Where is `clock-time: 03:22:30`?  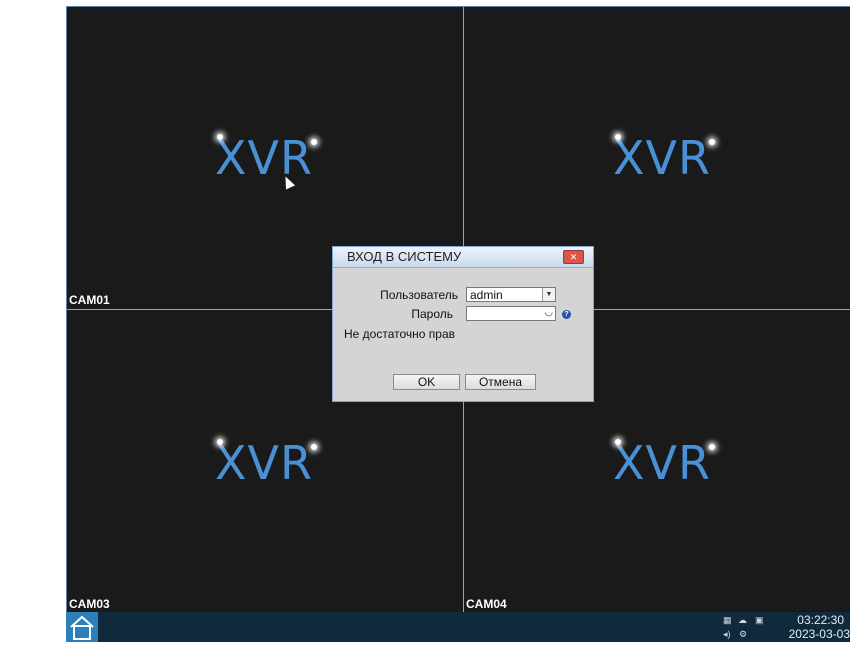
clock-time: 03:22:30 is located at coordinates (820, 620).